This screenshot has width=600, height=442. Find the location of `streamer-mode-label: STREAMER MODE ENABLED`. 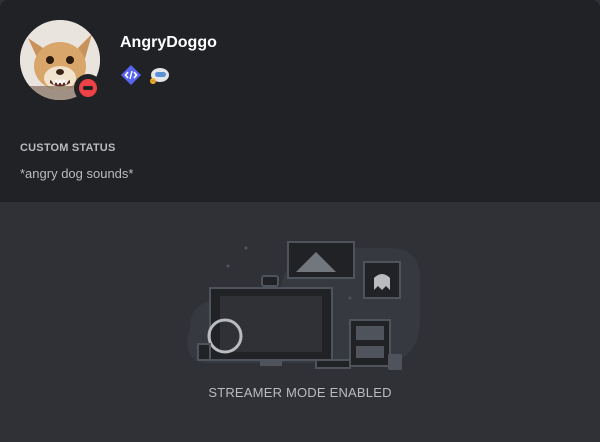

streamer-mode-label: STREAMER MODE ENABLED is located at coordinates (300, 392).